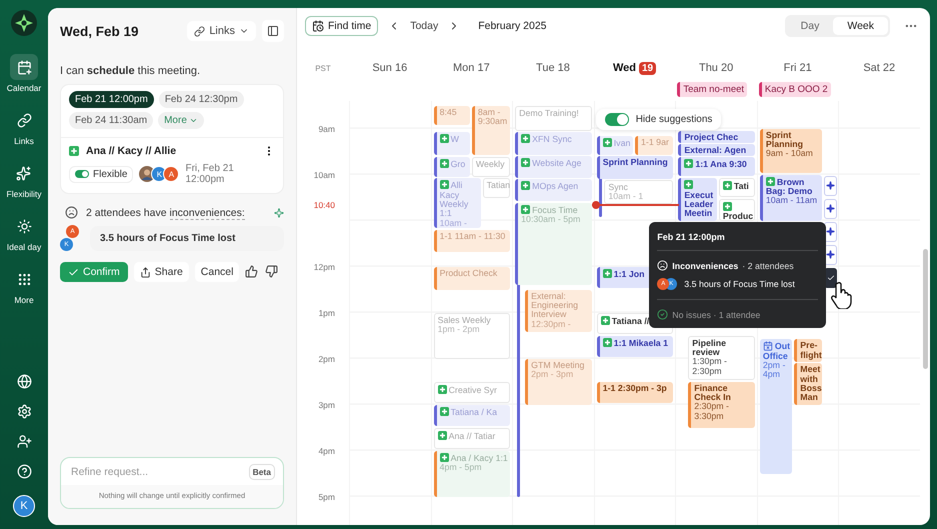 The width and height of the screenshot is (937, 529). I want to click on user-avatar: K, so click(24, 506).